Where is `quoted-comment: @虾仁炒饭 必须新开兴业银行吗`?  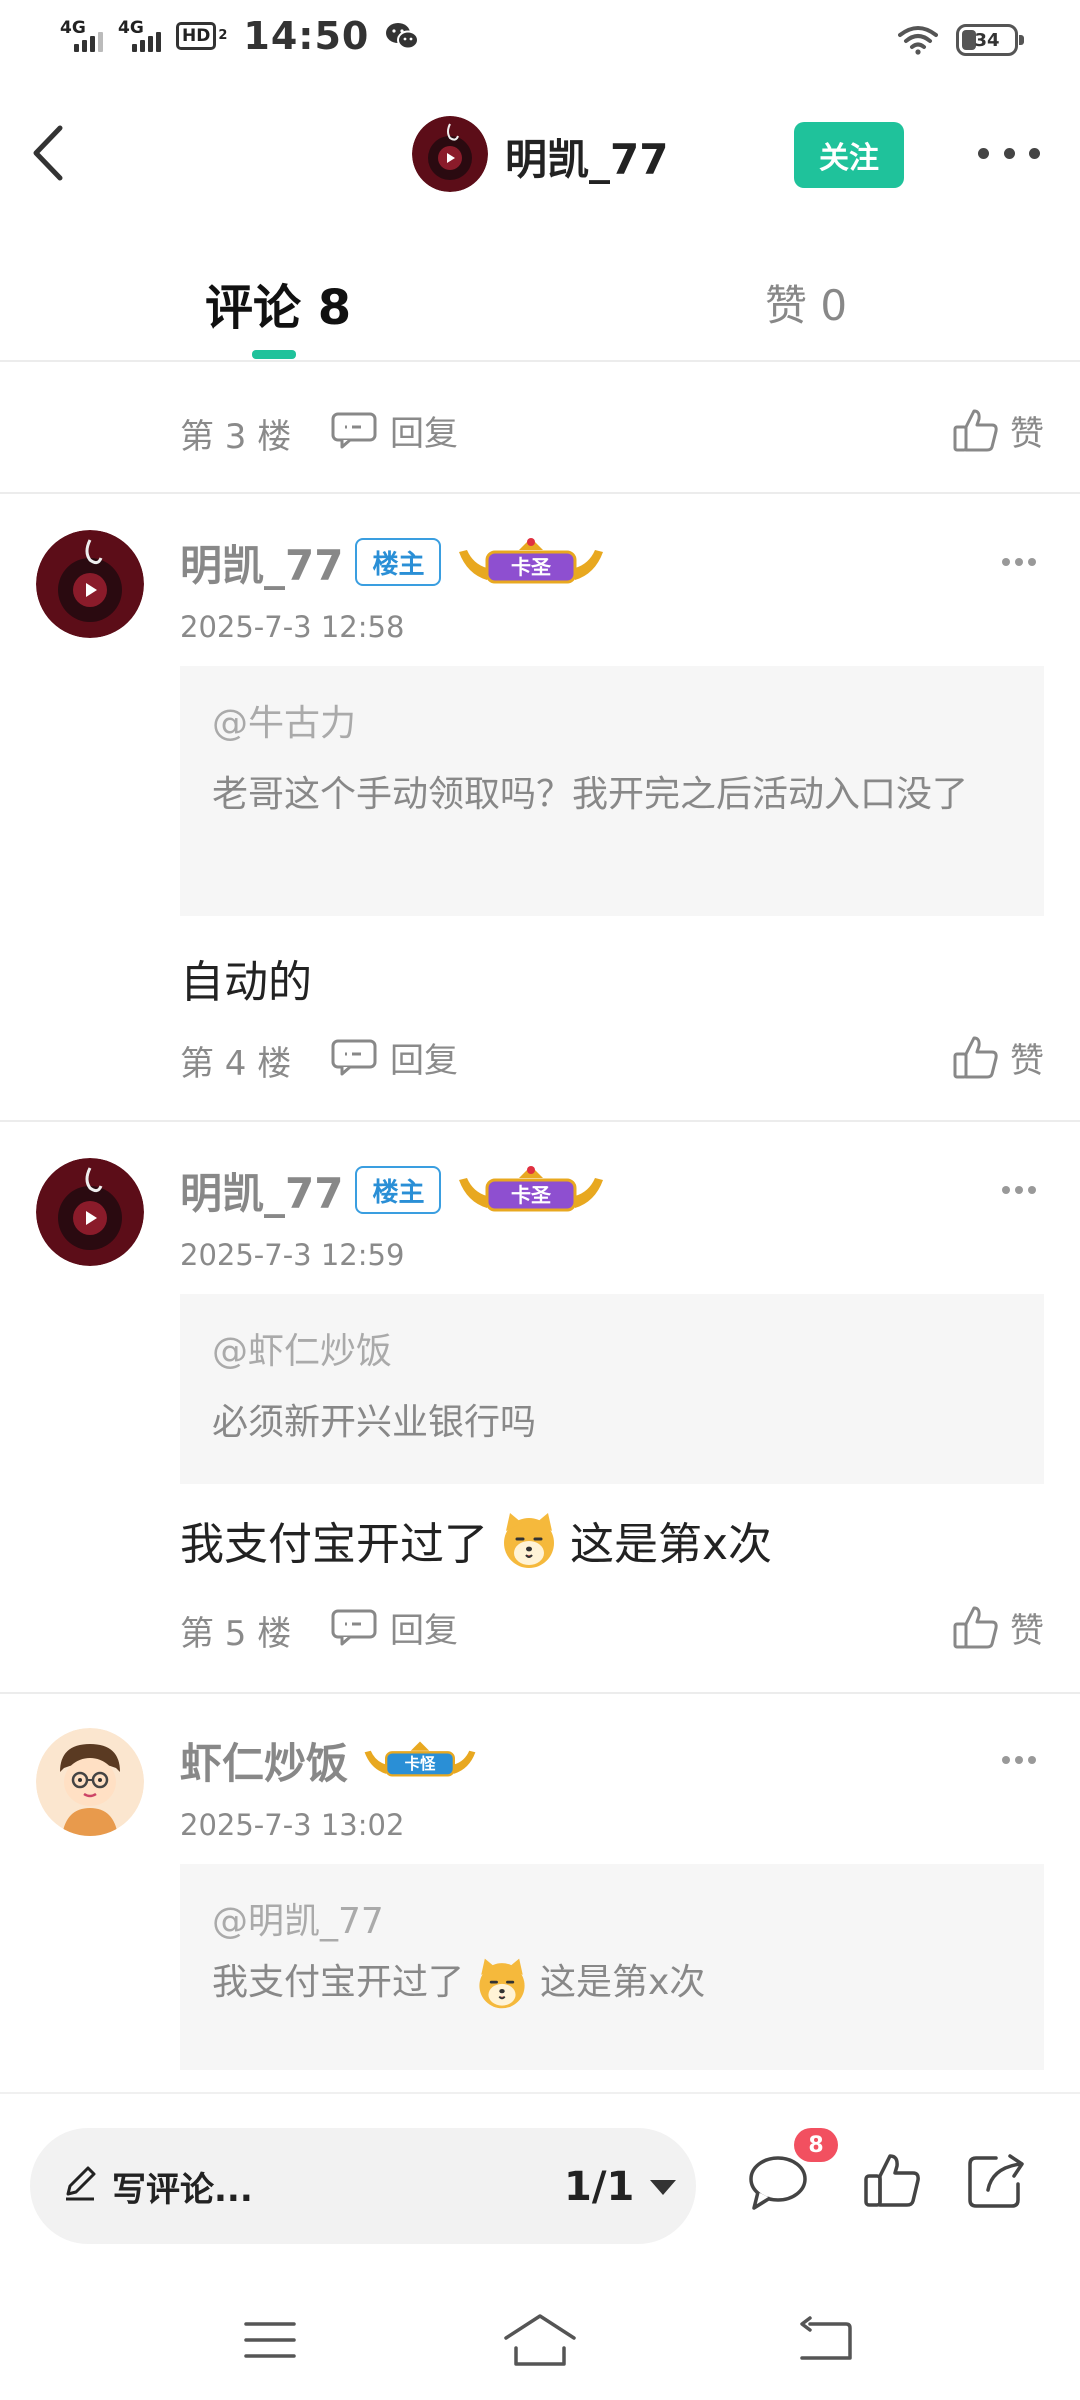
quoted-comment: @虾仁炒饭 必须新开兴业银行吗 is located at coordinates (612, 1389).